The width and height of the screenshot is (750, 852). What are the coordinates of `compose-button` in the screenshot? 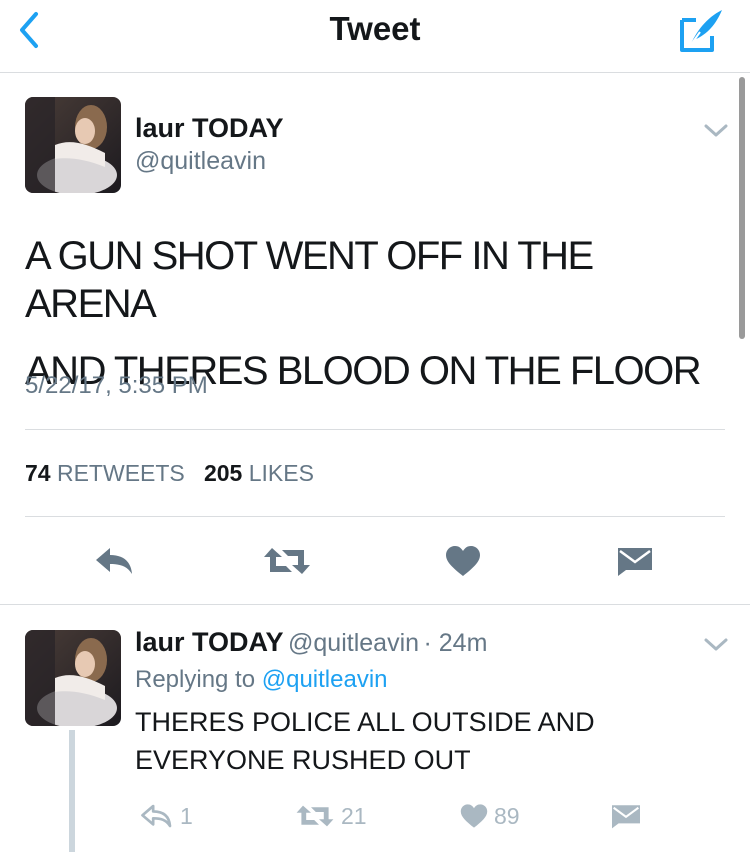 It's located at (701, 30).